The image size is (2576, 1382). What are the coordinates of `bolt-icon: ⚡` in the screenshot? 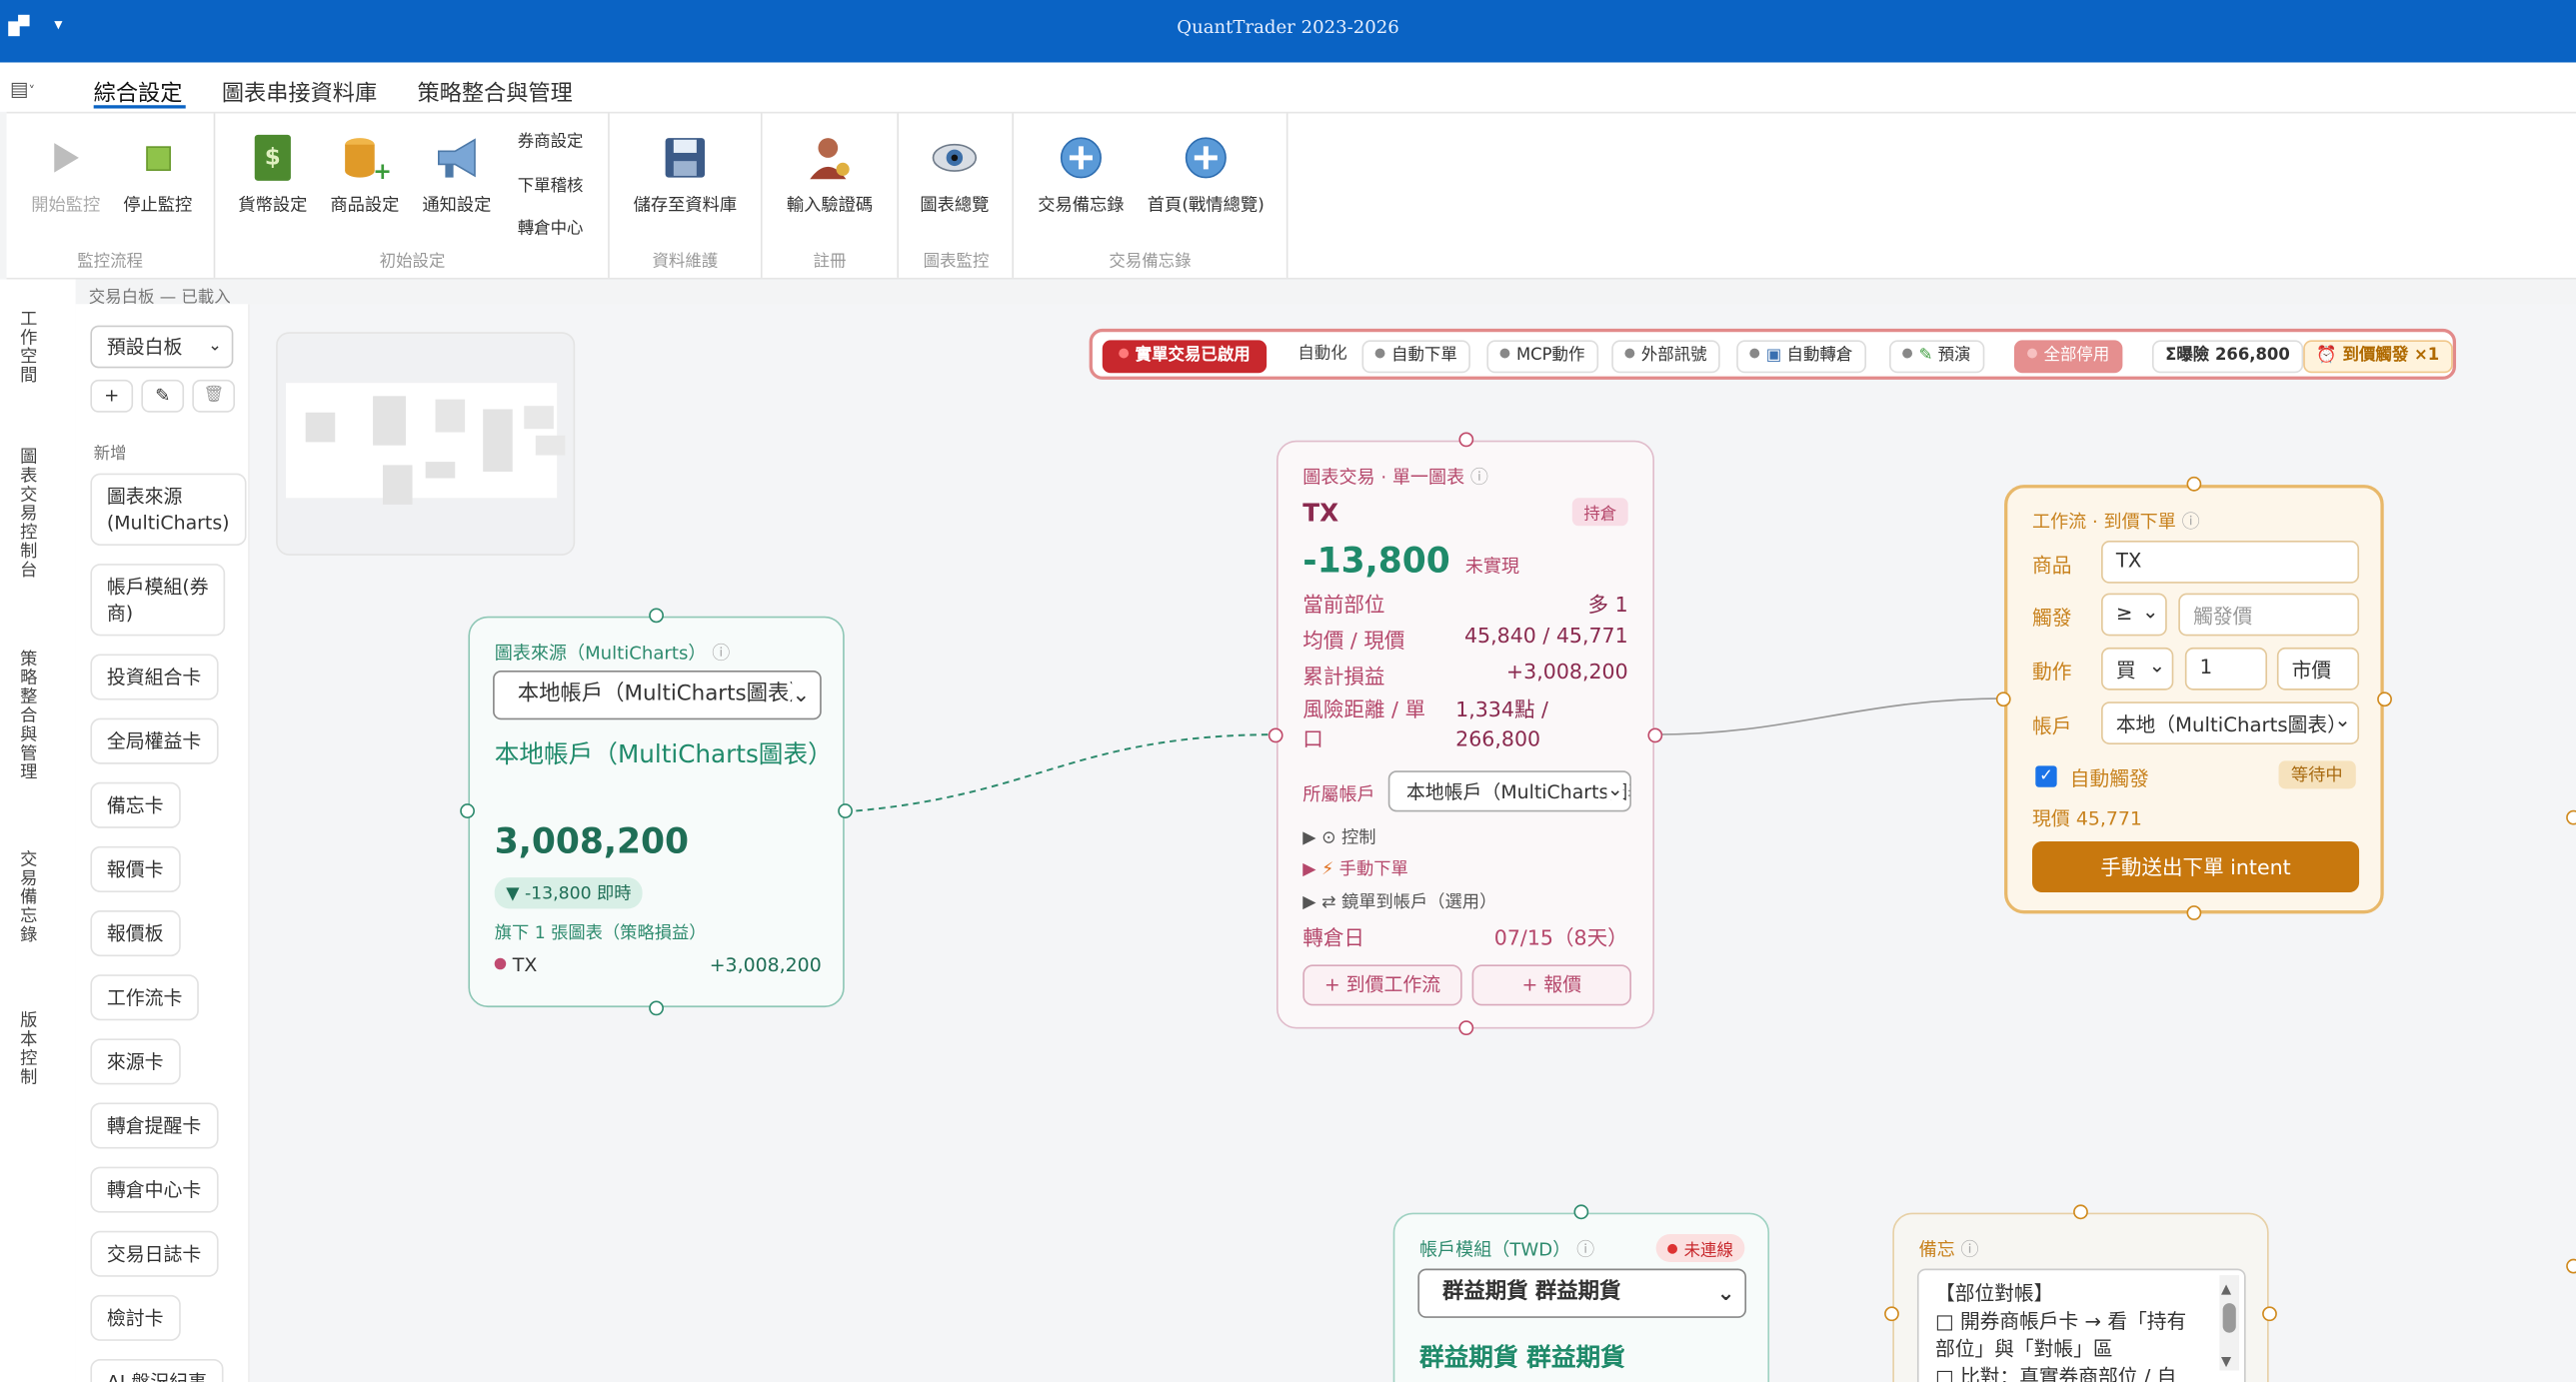 It's located at (1327, 869).